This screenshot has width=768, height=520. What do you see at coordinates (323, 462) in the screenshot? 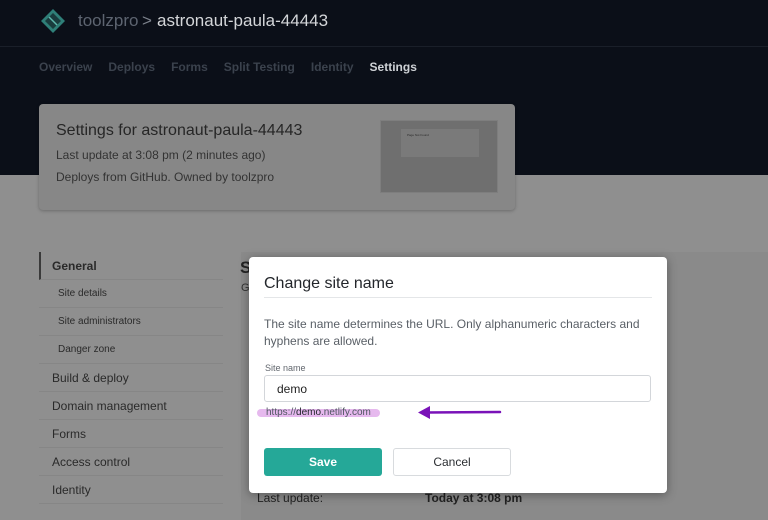
I see `save-button: Save` at bounding box center [323, 462].